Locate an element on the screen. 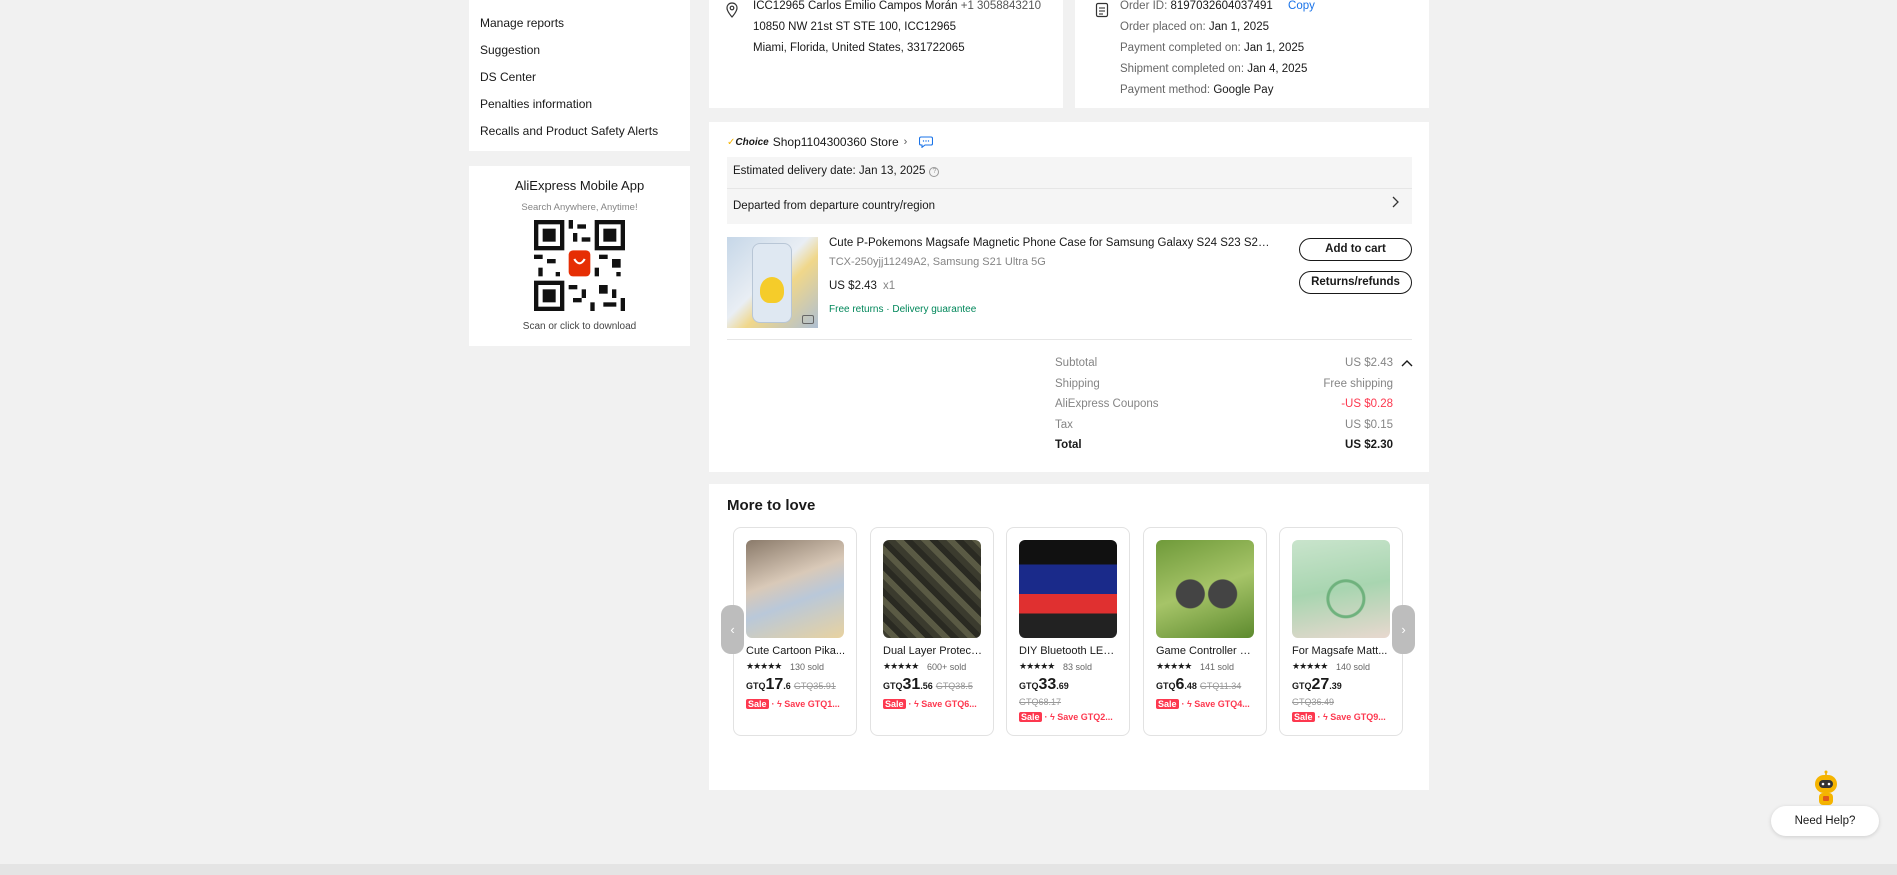  recipient-name: ICC12965 Carlos Emilio Campos Morán is located at coordinates (855, 6).